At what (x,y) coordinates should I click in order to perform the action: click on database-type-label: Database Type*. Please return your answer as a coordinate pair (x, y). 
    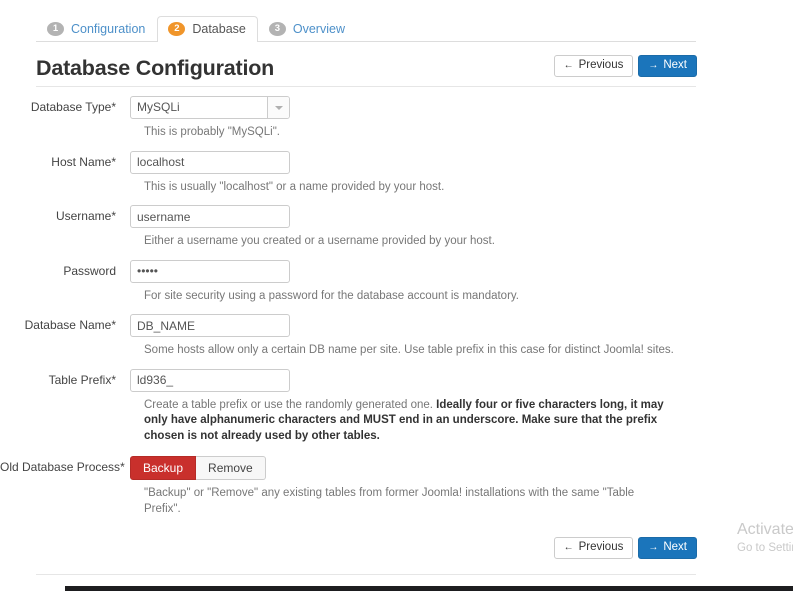
    Looking at the image, I should click on (65, 107).